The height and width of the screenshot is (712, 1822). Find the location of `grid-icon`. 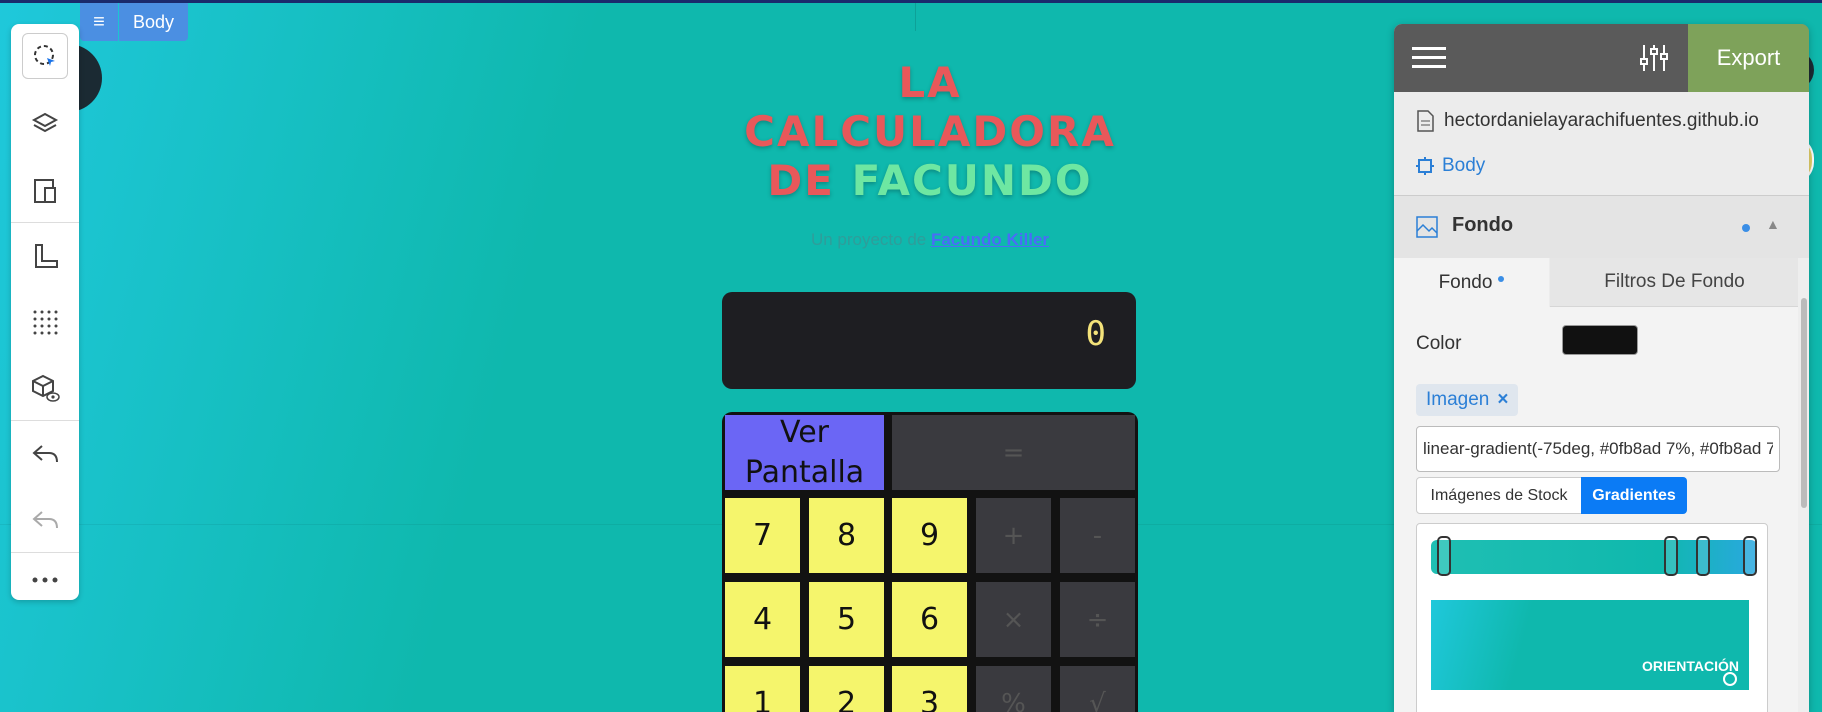

grid-icon is located at coordinates (45, 322).